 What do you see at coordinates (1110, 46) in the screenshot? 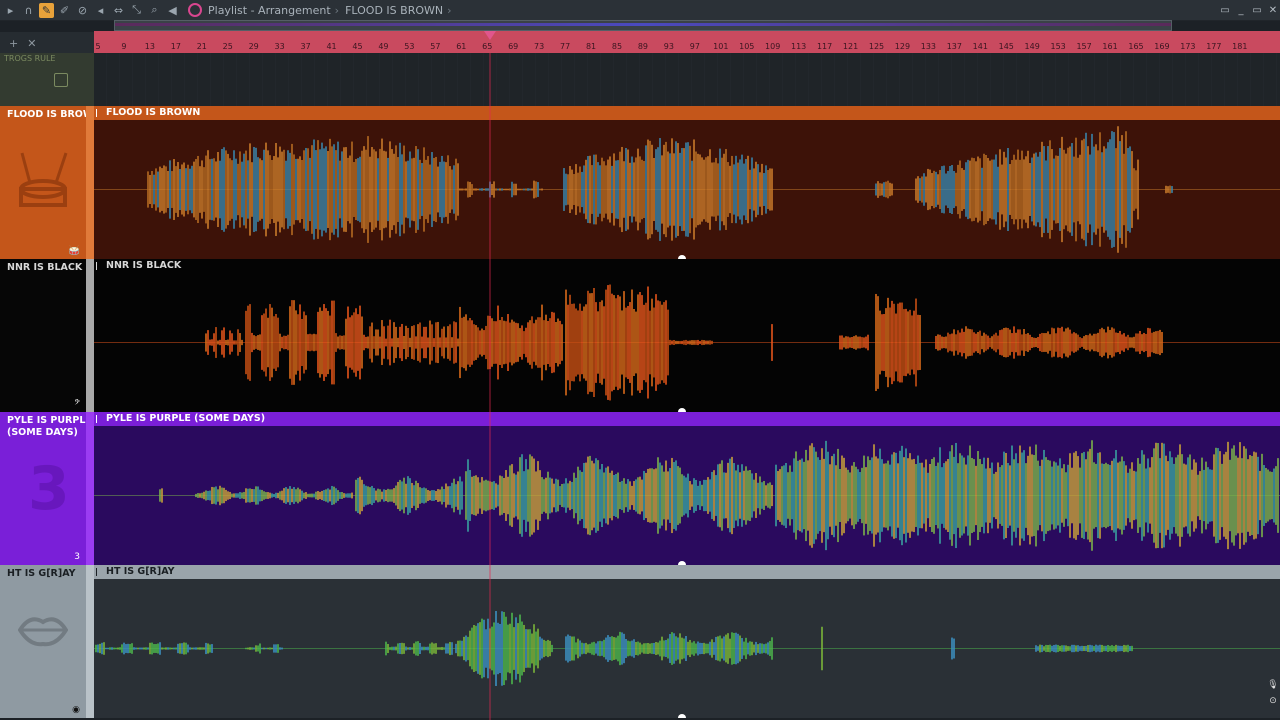
I see `bar-number: 161` at bounding box center [1110, 46].